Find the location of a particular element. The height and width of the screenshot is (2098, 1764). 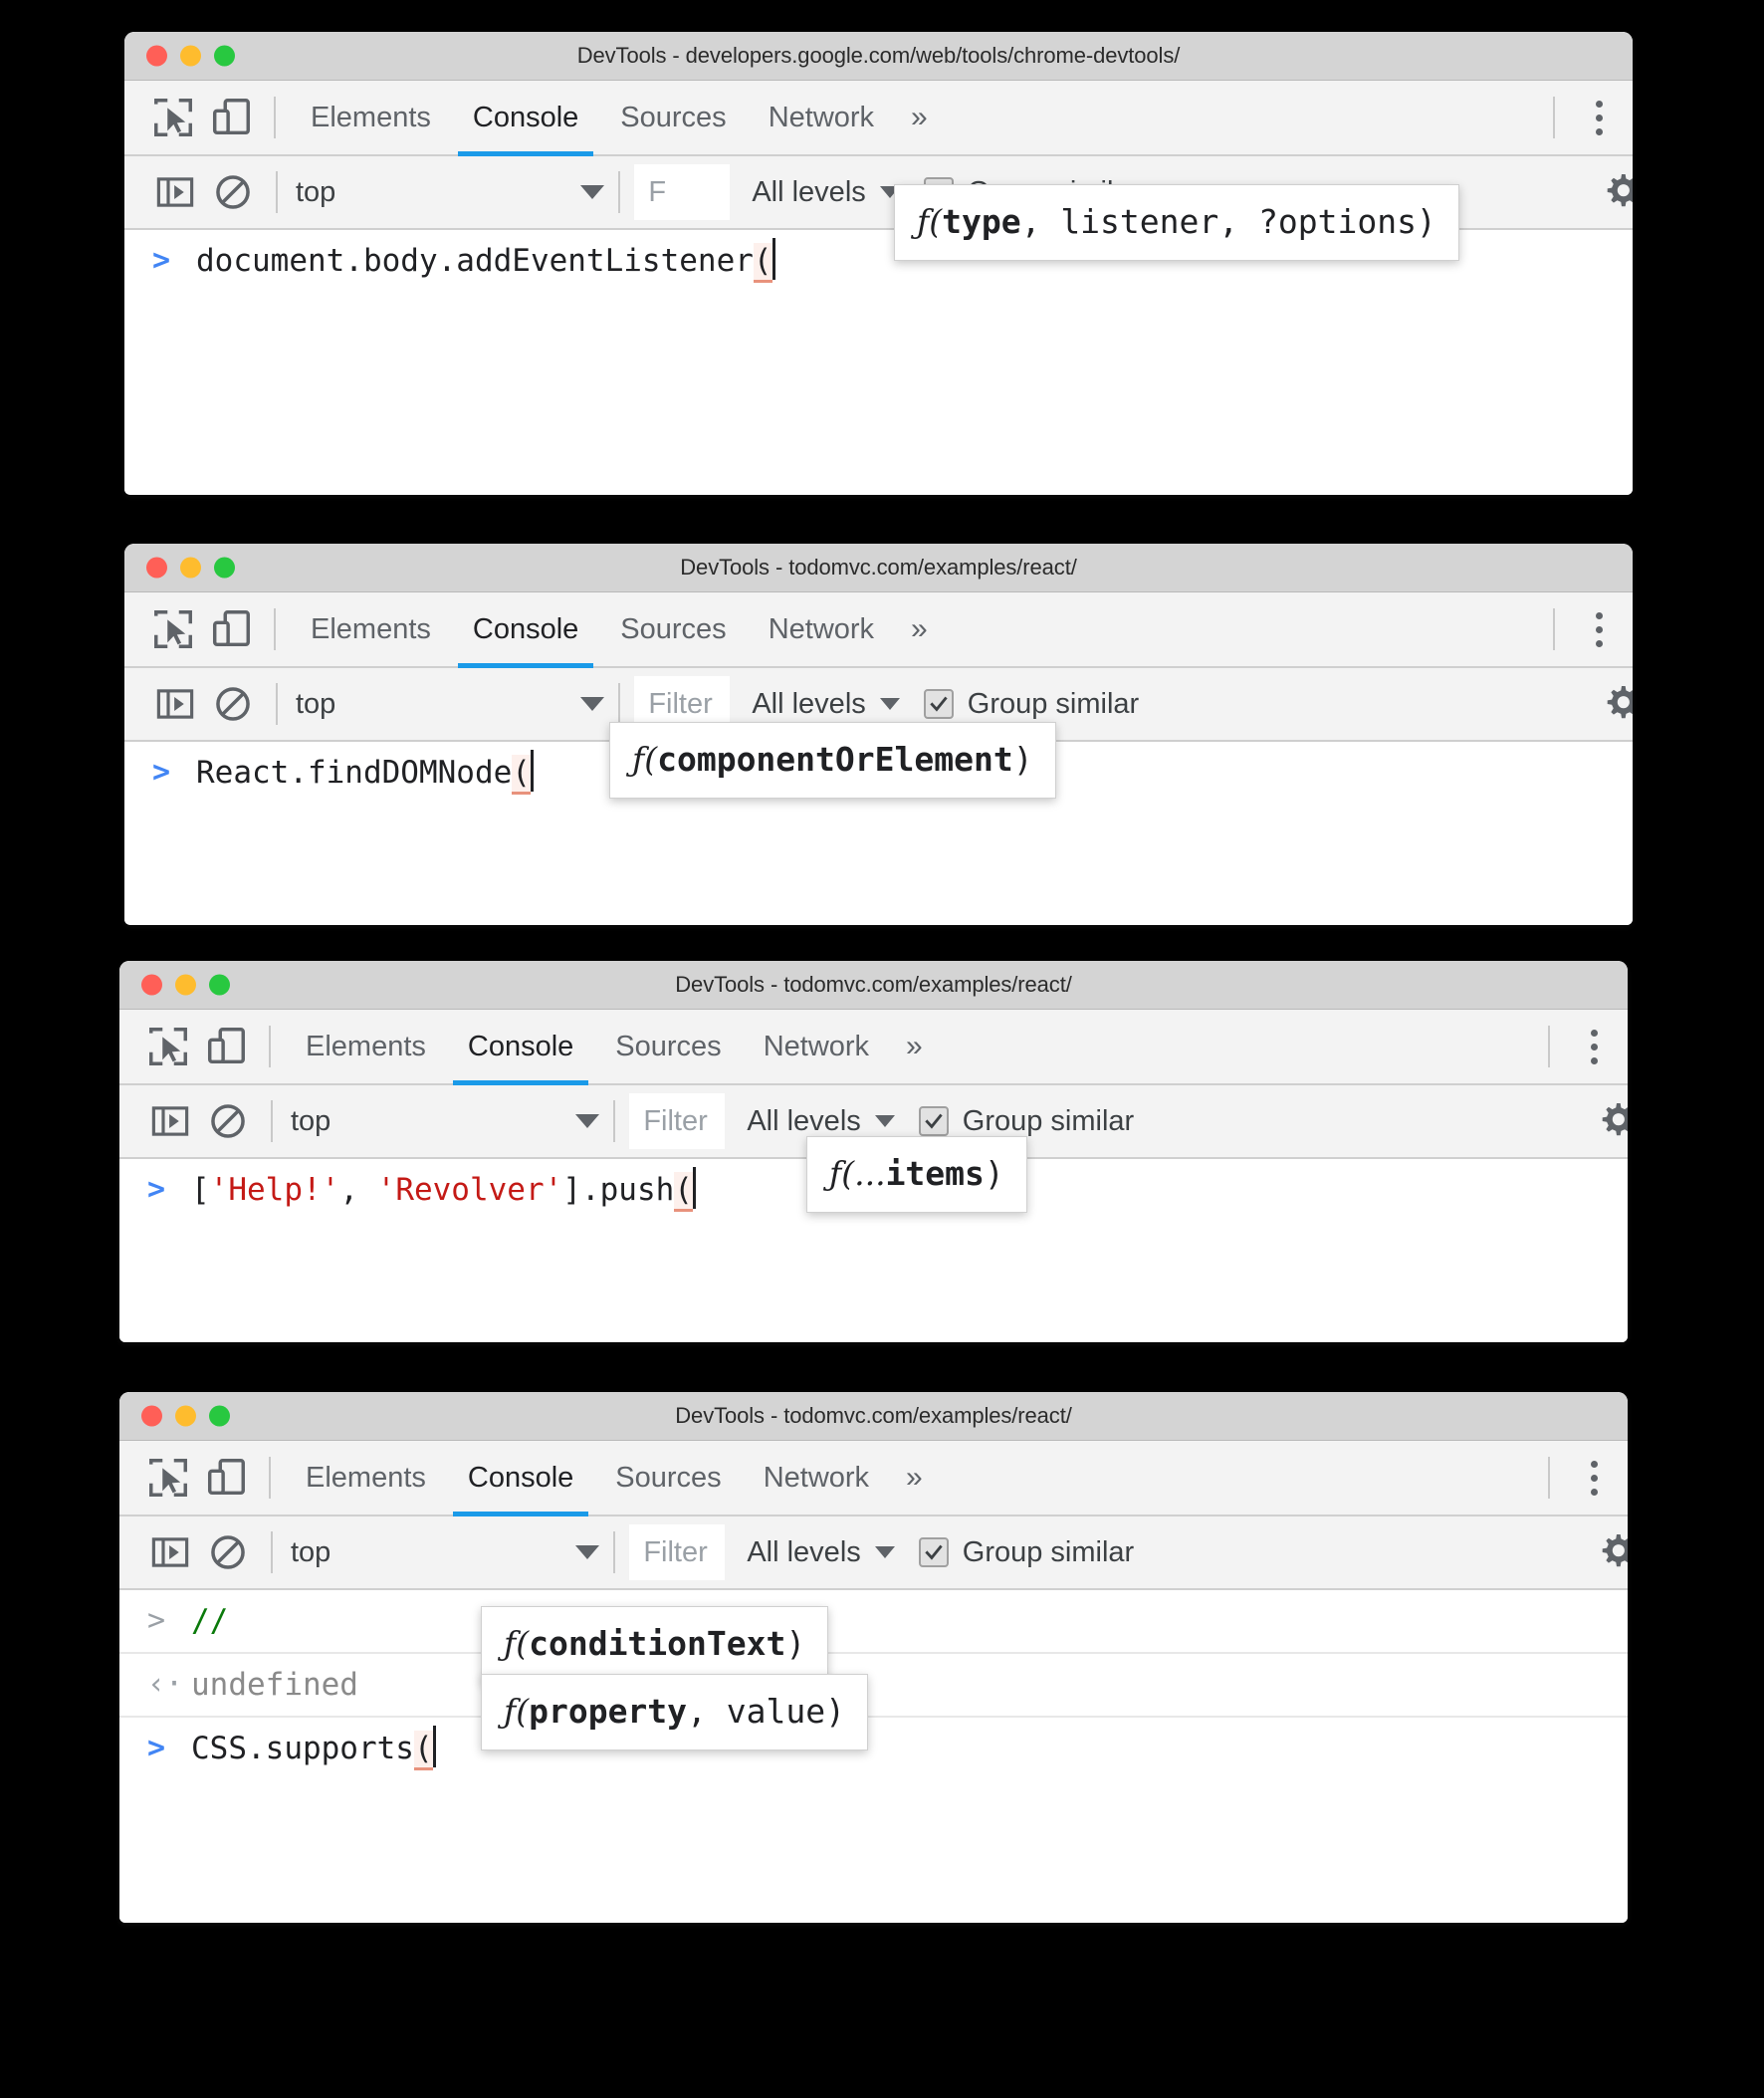

tooltip-function-prefix: ƒ( is located at coordinates (930, 222).